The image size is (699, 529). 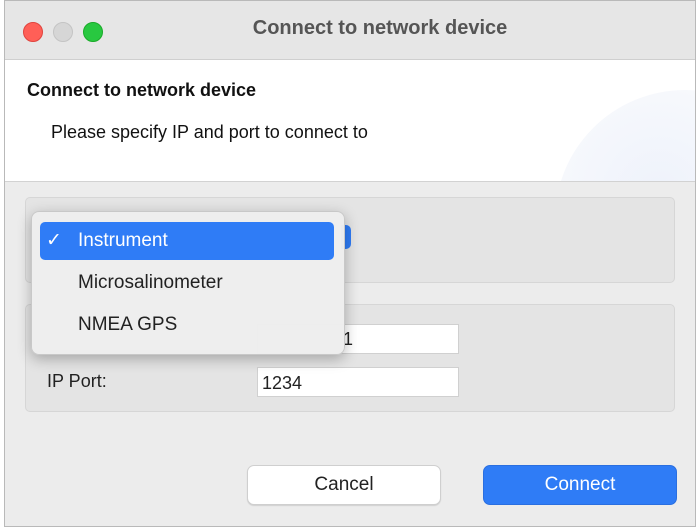 I want to click on header-description: Please specify IP and port to connect to, so click(x=209, y=132).